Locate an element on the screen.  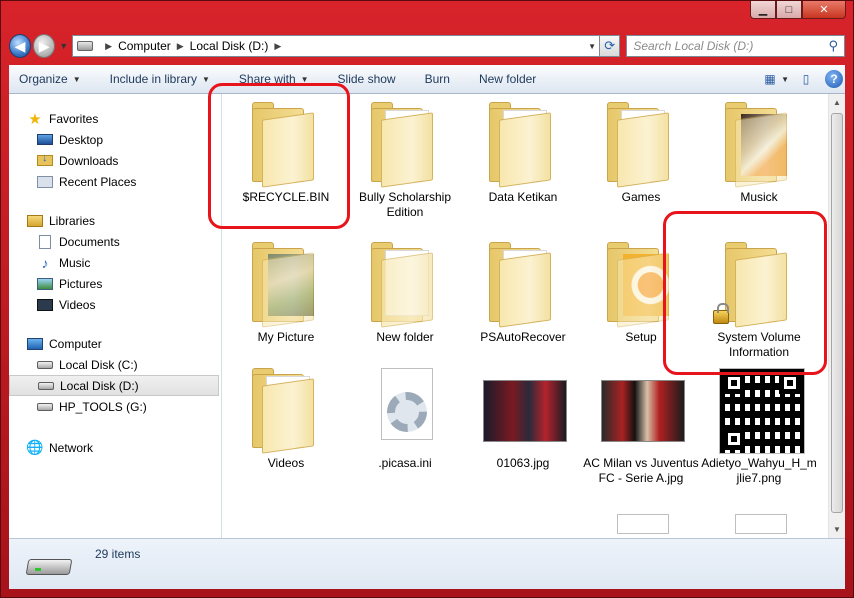
file-item-psautorecover: PSAutoRecover is located at coordinates (523, 293).